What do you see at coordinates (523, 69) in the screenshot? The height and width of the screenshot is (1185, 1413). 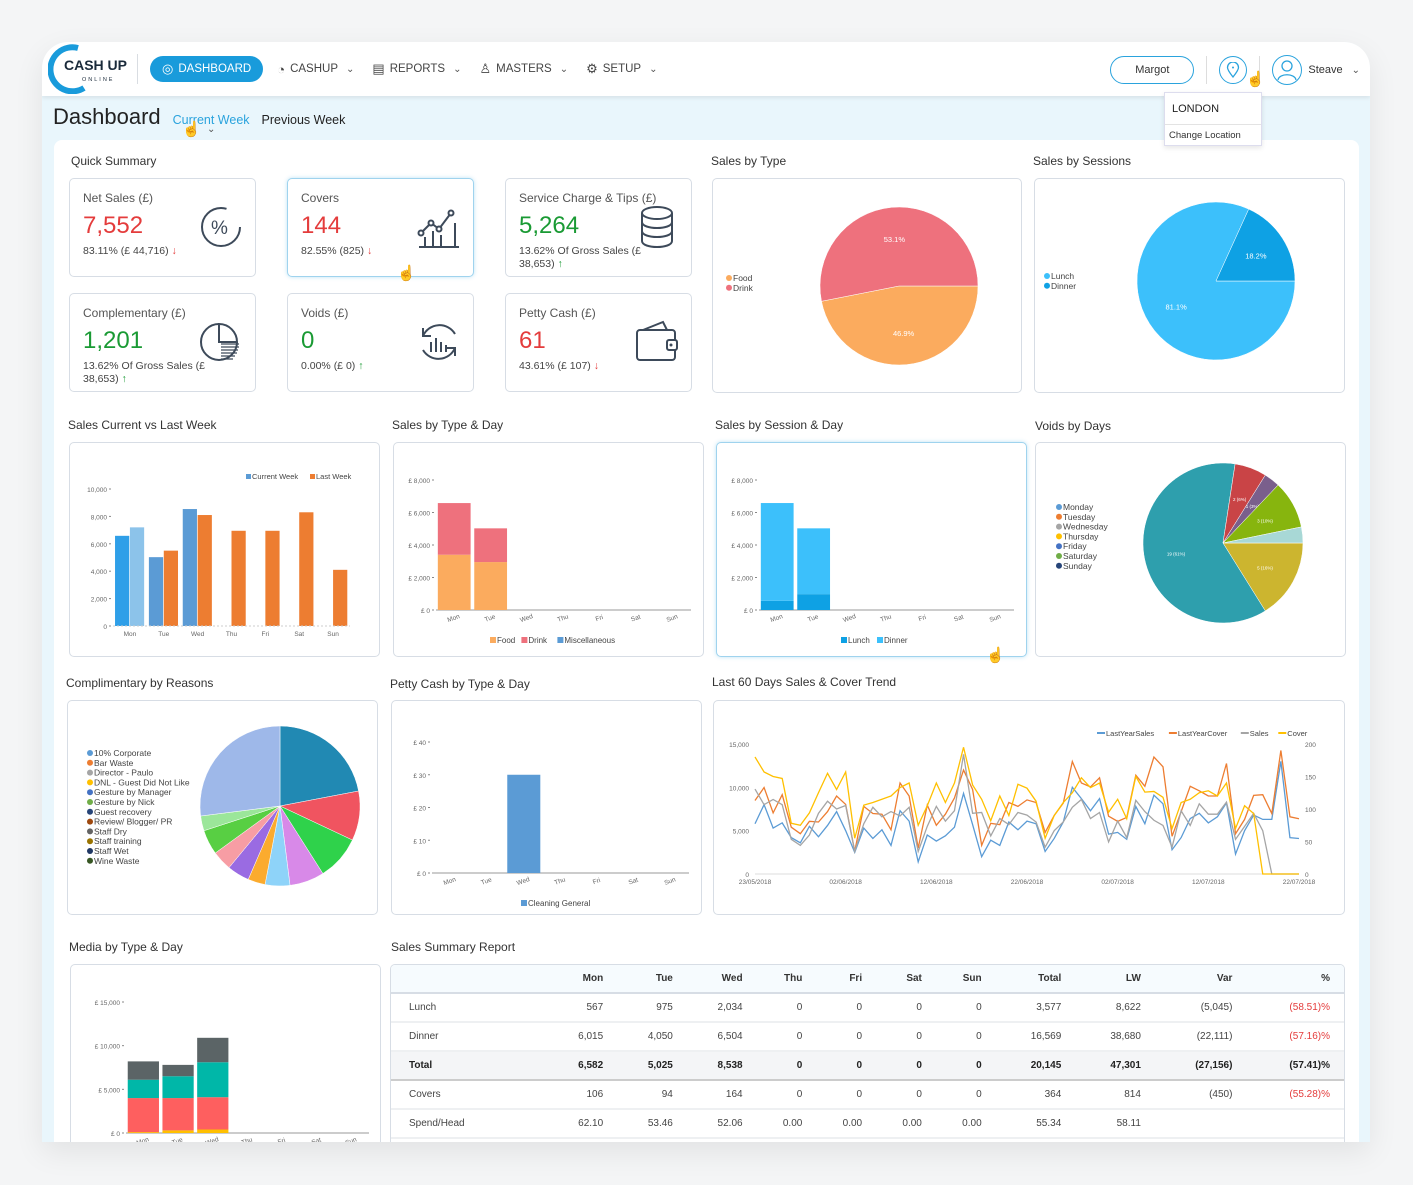 I see `nav-masters: ♙ MASTERS ⌄` at bounding box center [523, 69].